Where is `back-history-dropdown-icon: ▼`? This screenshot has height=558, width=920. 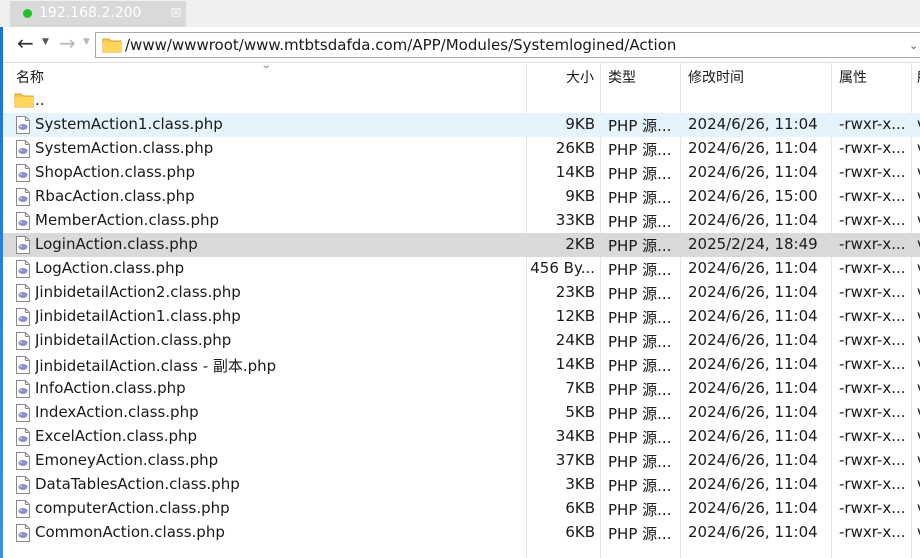
back-history-dropdown-icon: ▼ is located at coordinates (45, 42).